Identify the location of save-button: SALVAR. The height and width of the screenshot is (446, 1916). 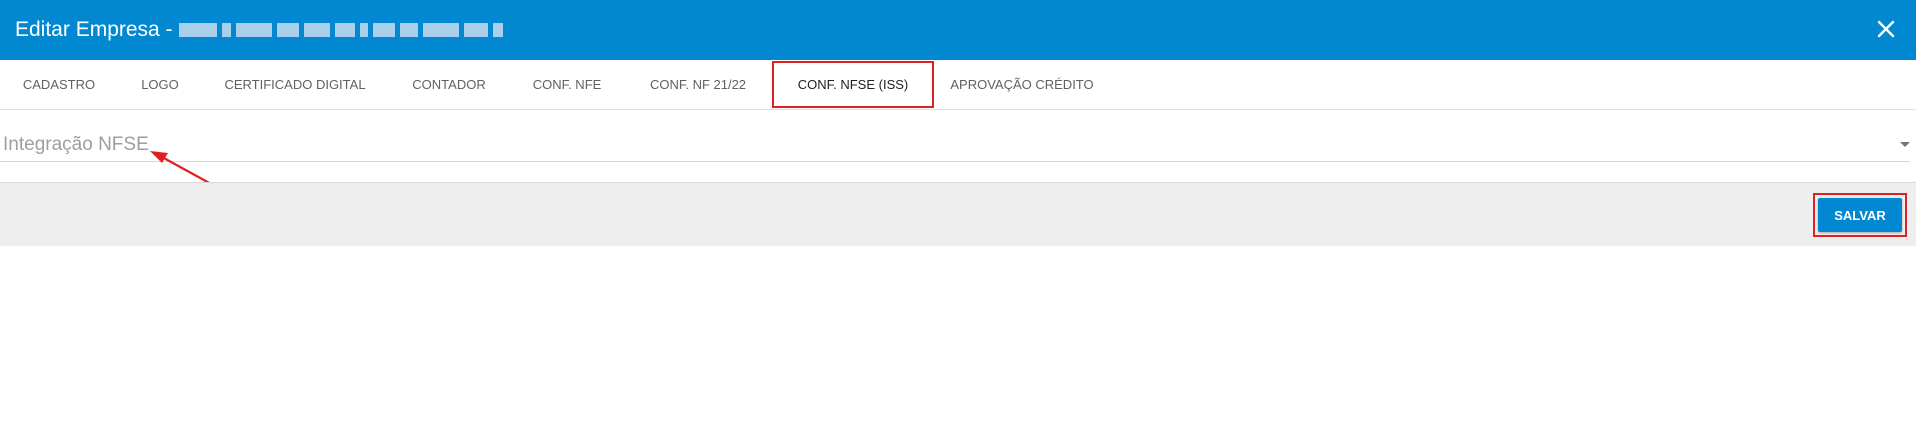
(1860, 215).